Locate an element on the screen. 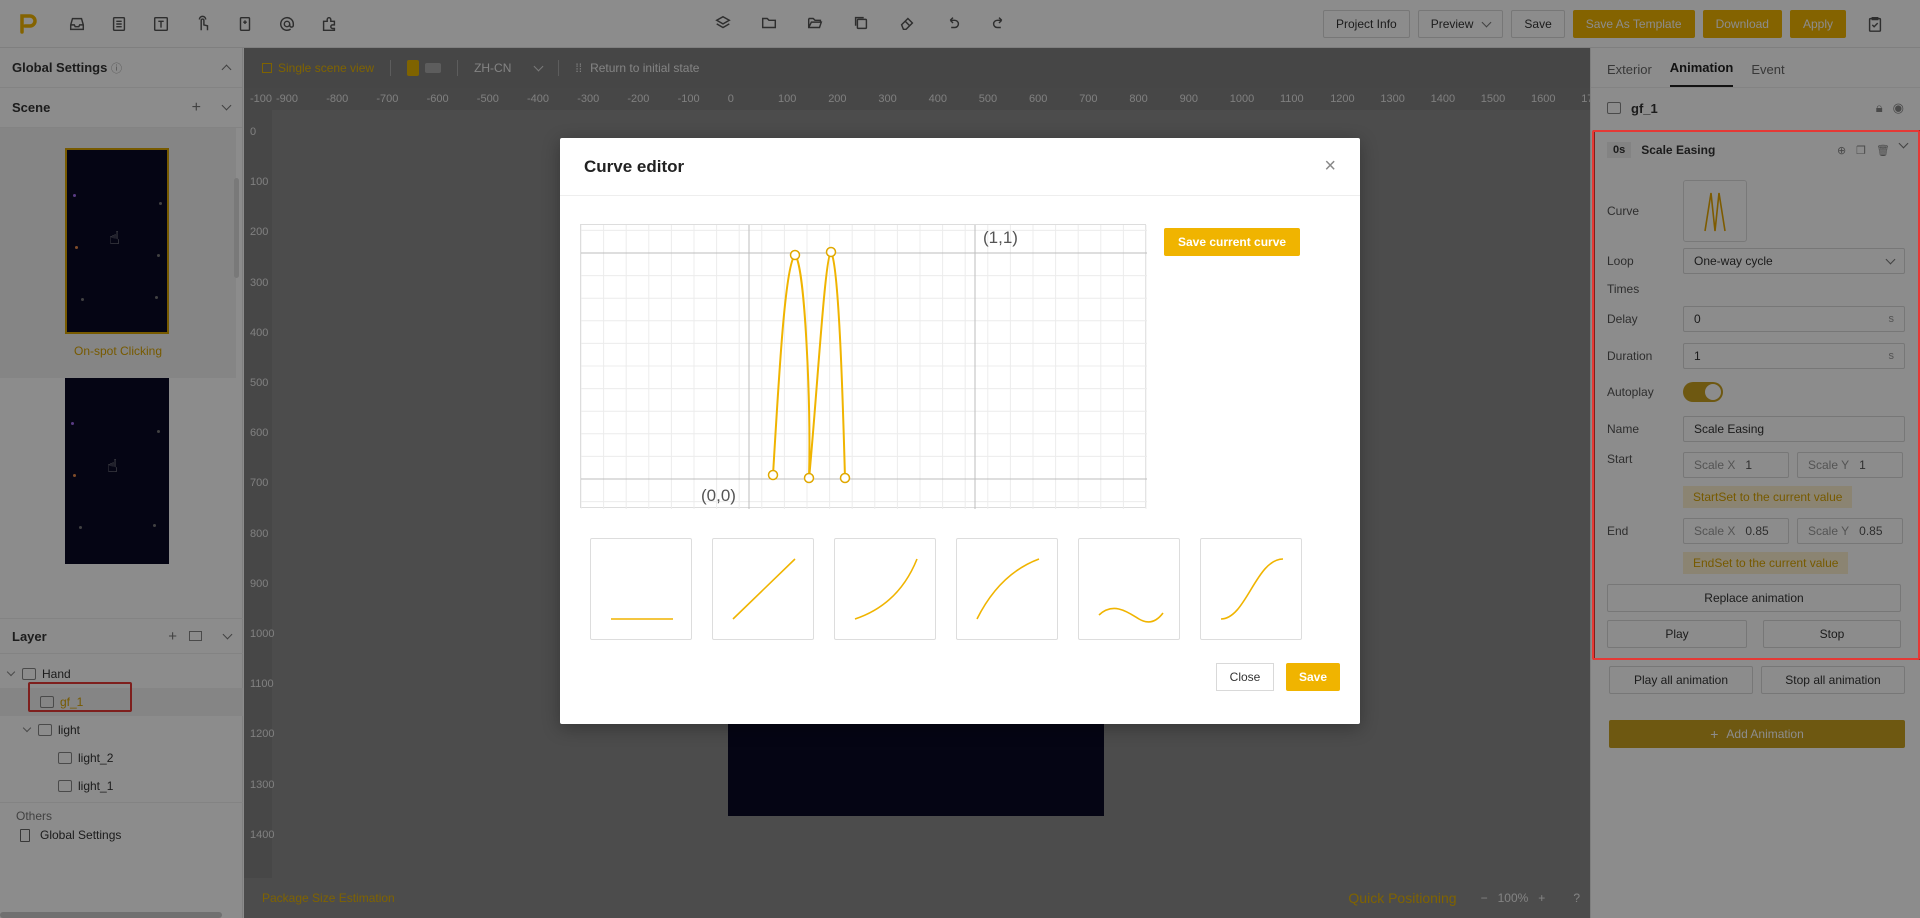 The width and height of the screenshot is (1920, 918). curve-graph-svg: (1,1) (0,0) is located at coordinates (863, 367).